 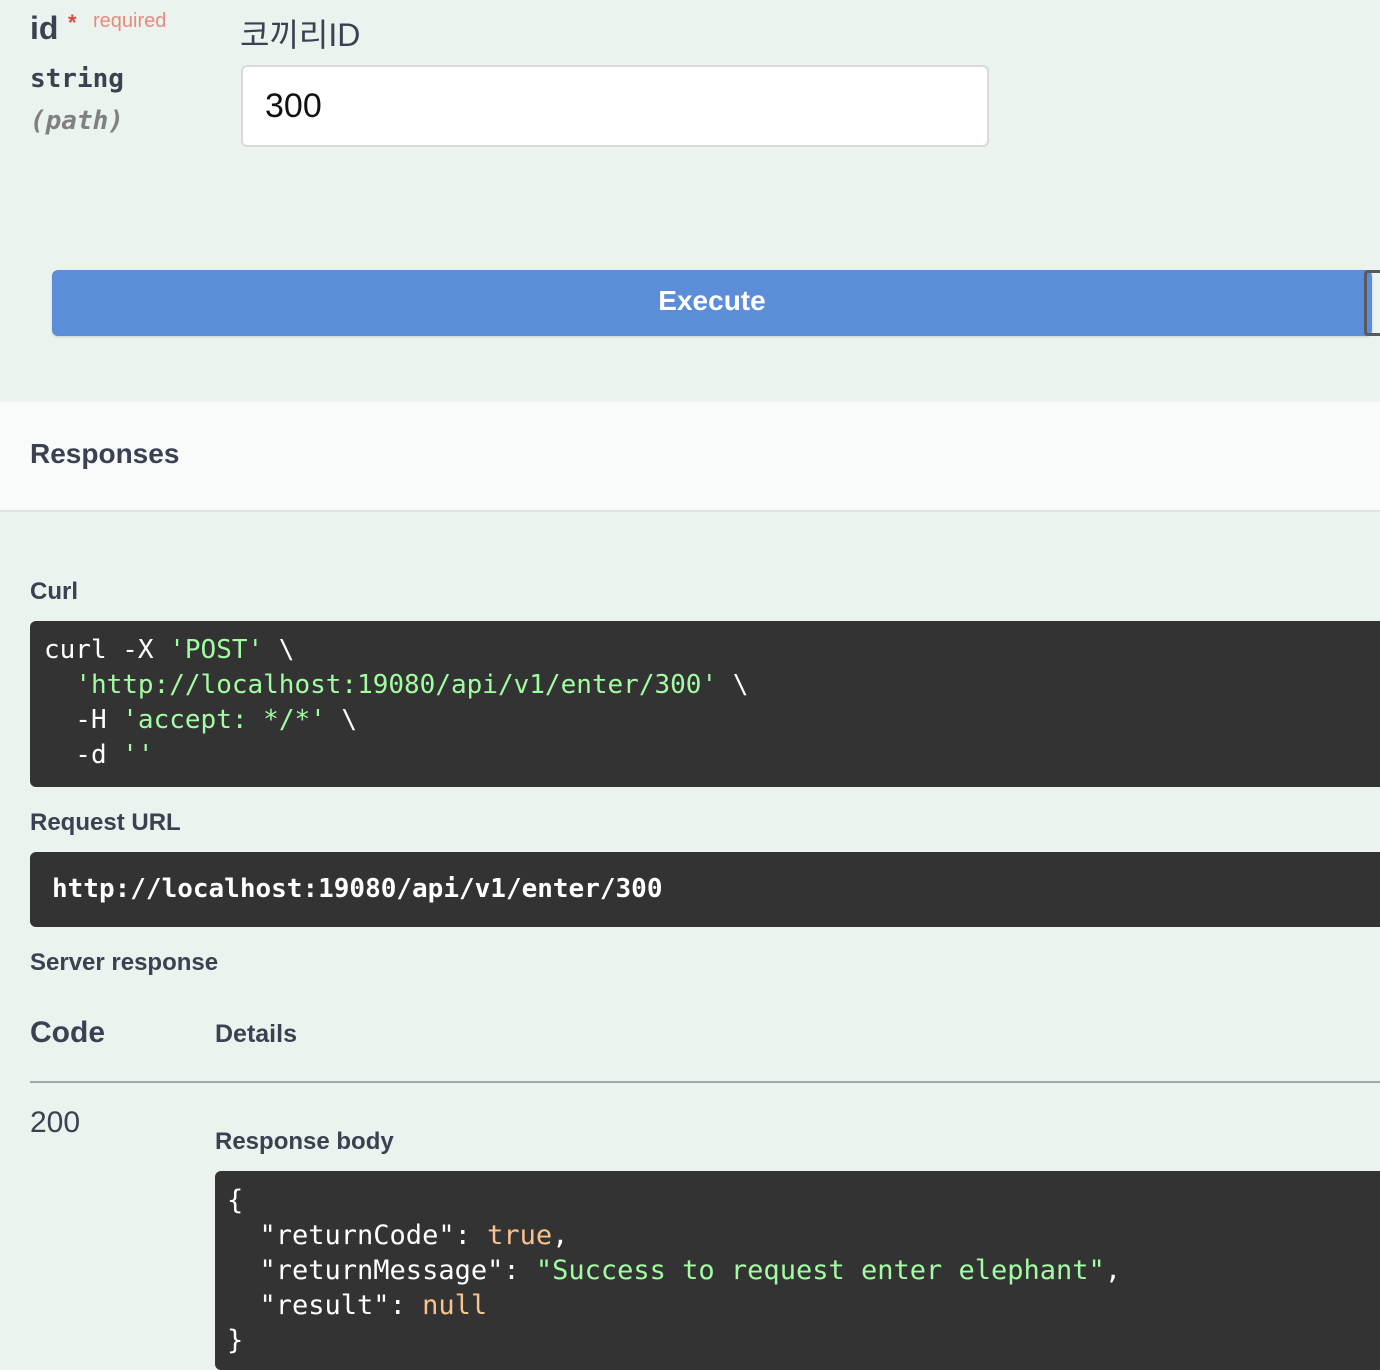 I want to click on parameter-location: (path), so click(x=77, y=121).